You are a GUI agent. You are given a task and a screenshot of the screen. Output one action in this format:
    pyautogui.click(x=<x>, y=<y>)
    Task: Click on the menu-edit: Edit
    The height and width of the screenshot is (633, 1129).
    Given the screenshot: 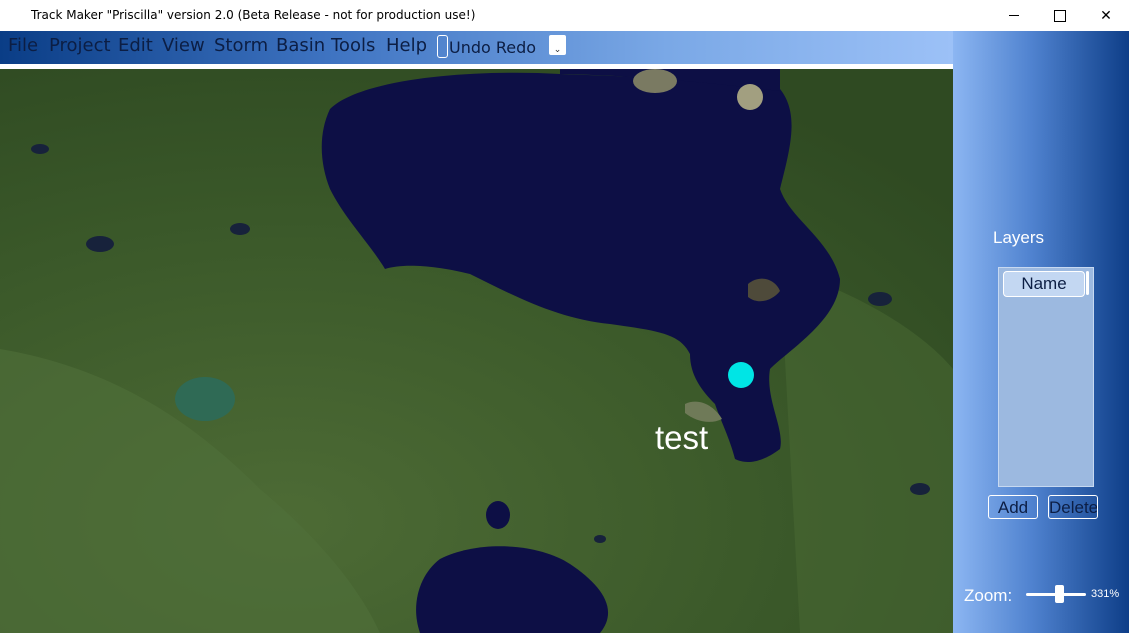 What is the action you would take?
    pyautogui.click(x=135, y=45)
    